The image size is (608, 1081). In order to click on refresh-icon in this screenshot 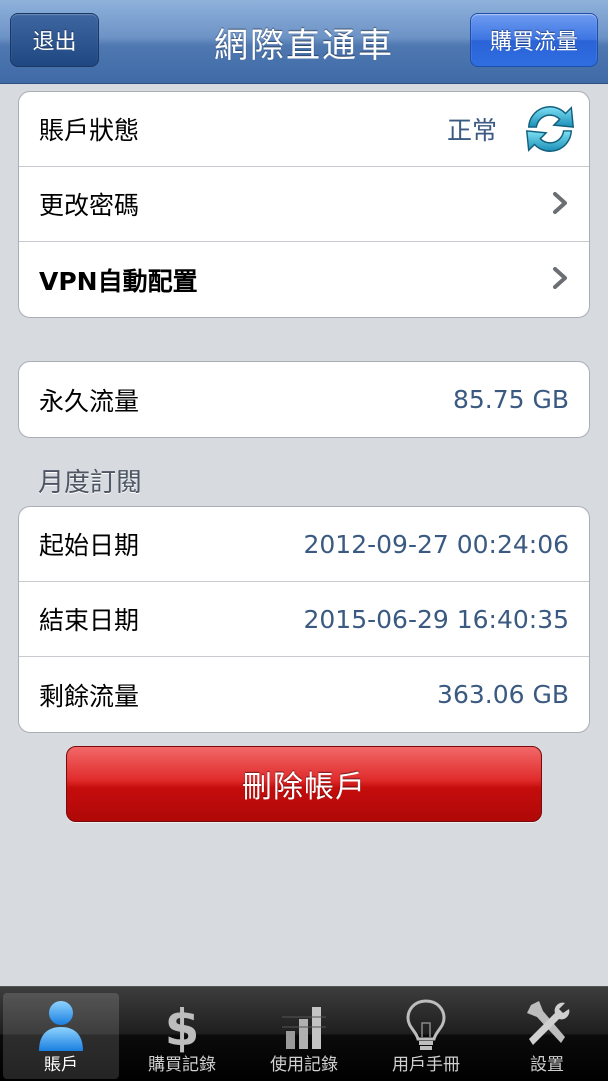, I will do `click(550, 129)`.